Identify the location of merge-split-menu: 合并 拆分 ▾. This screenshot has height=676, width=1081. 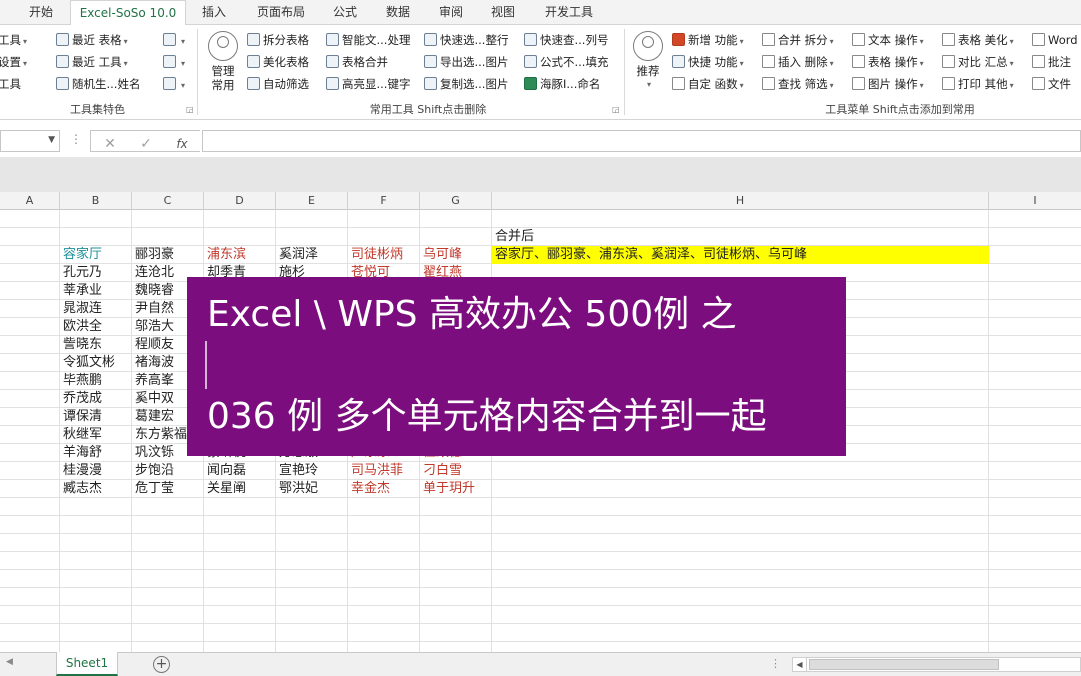
(798, 40).